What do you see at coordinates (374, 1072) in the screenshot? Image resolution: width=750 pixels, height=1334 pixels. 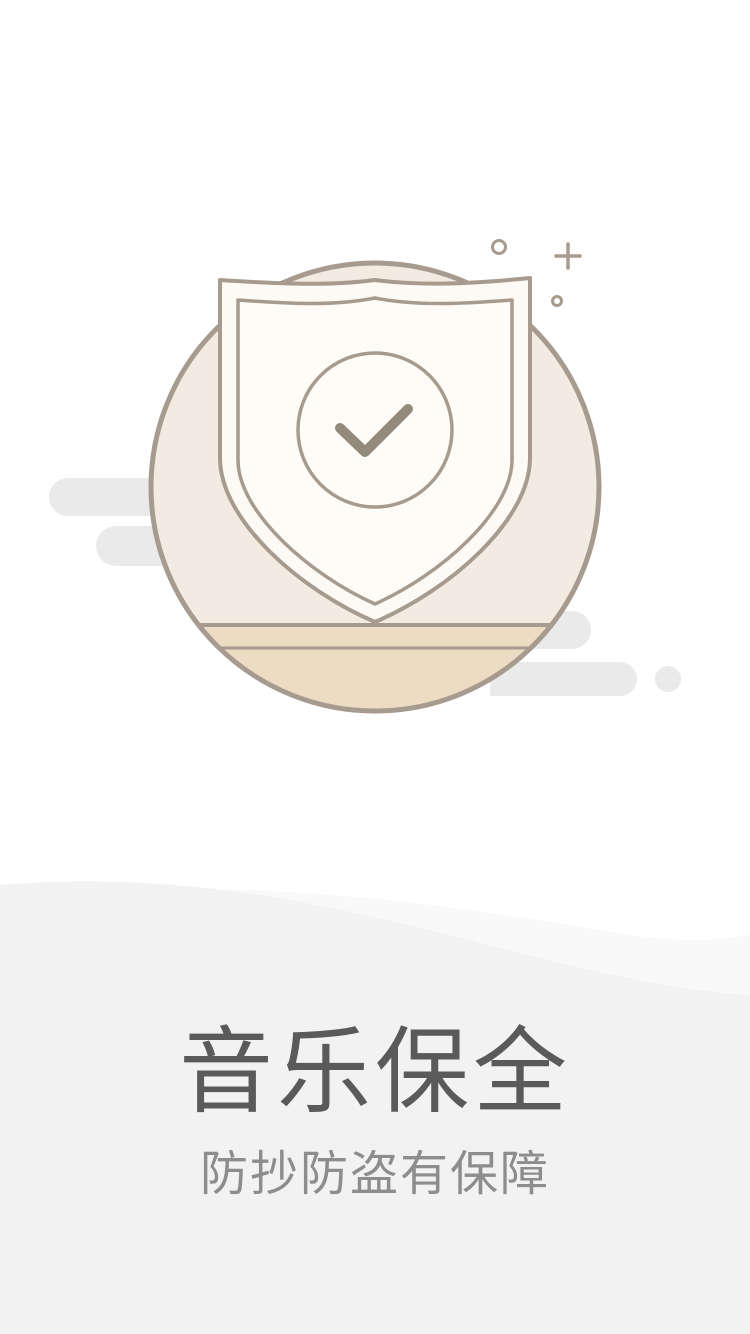 I see `page-title: 音乐保全` at bounding box center [374, 1072].